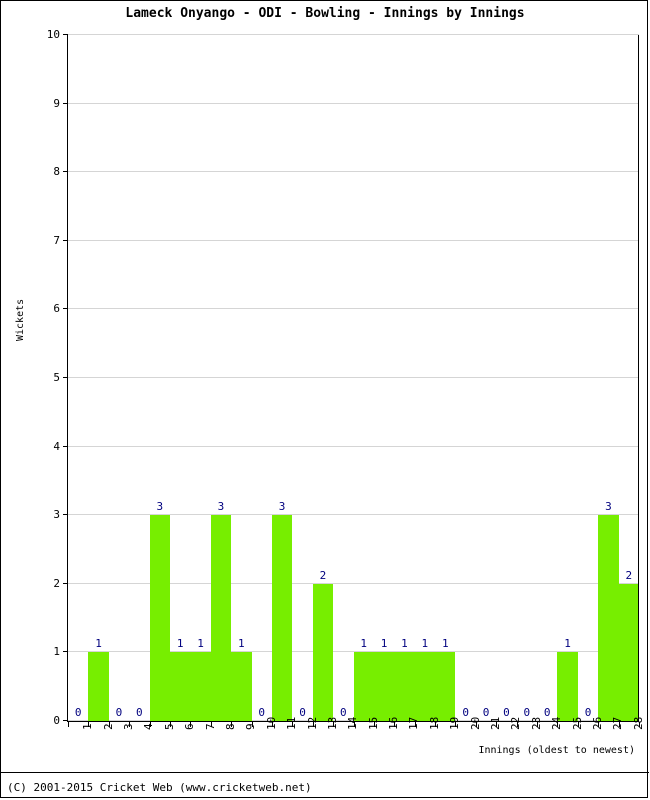  Describe the element at coordinates (56, 172) in the screenshot. I see `y-axis-tick-label: 8` at that location.